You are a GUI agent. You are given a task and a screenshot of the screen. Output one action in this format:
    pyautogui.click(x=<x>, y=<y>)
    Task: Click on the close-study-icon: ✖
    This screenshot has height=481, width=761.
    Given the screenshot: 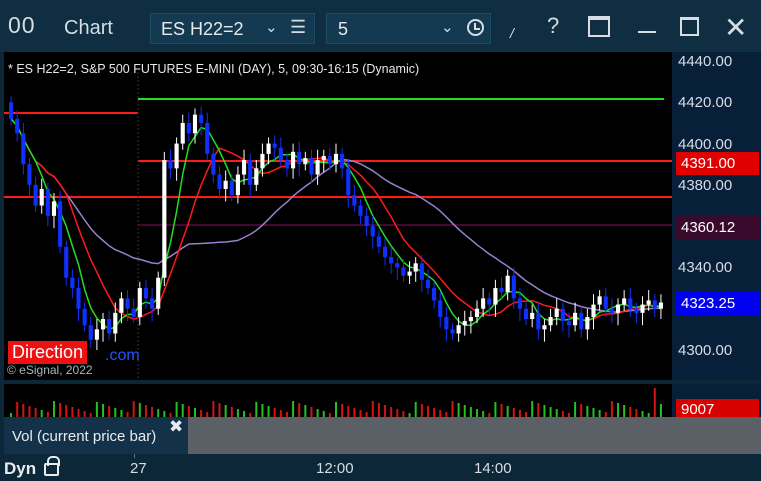 What is the action you would take?
    pyautogui.click(x=176, y=427)
    